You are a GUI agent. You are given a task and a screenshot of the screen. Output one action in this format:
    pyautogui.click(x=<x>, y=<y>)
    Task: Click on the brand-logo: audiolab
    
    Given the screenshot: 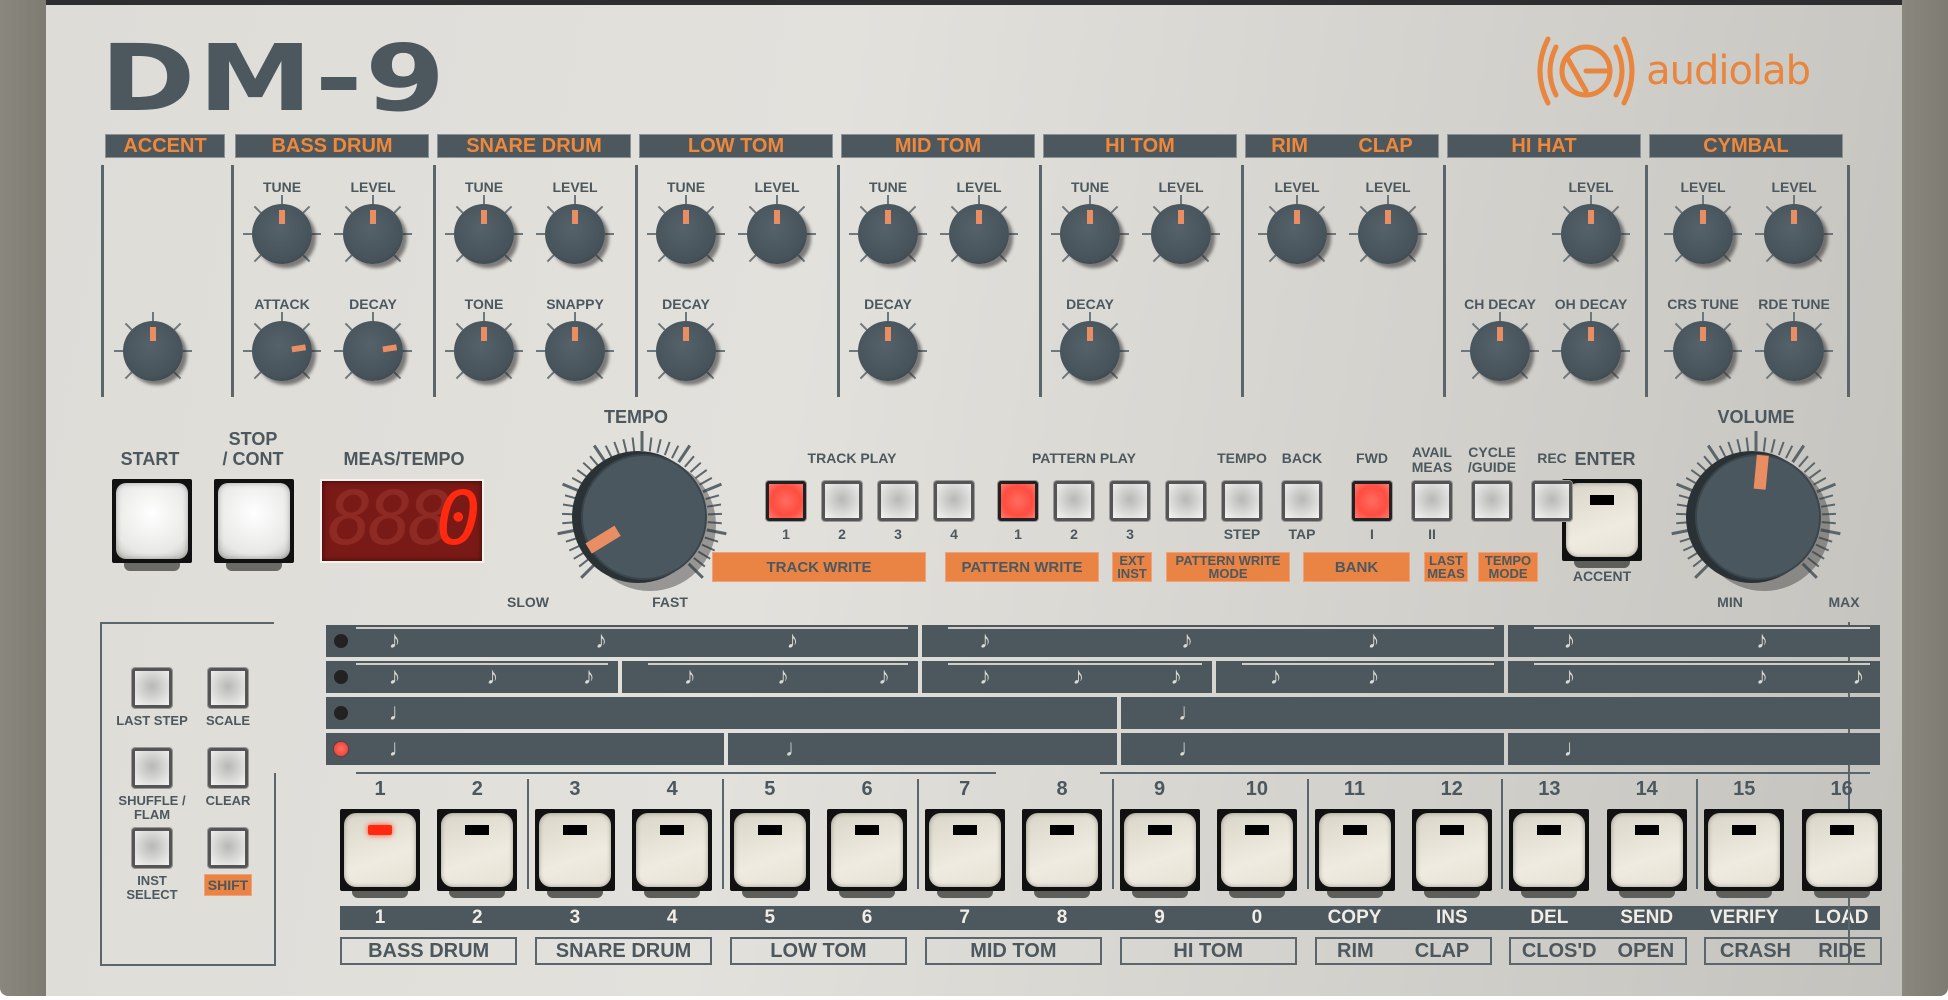 What is the action you would take?
    pyautogui.click(x=1672, y=71)
    